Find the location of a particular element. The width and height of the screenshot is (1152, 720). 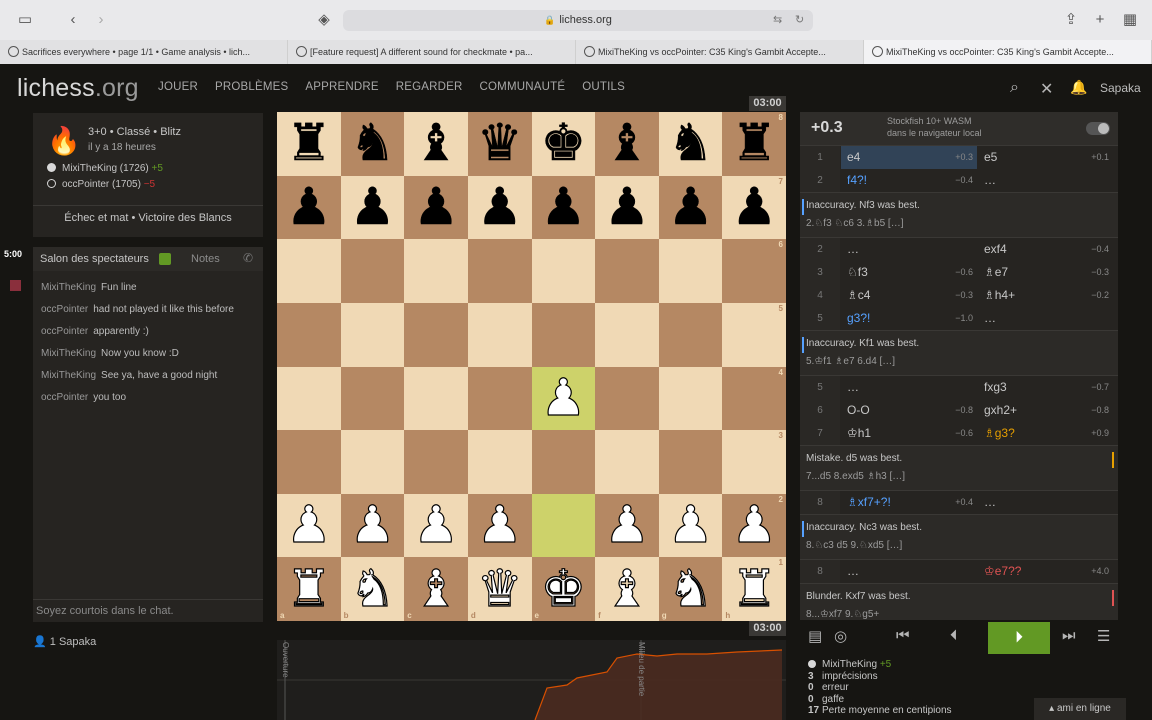

black-king-piece: ♚ is located at coordinates (563, 144).